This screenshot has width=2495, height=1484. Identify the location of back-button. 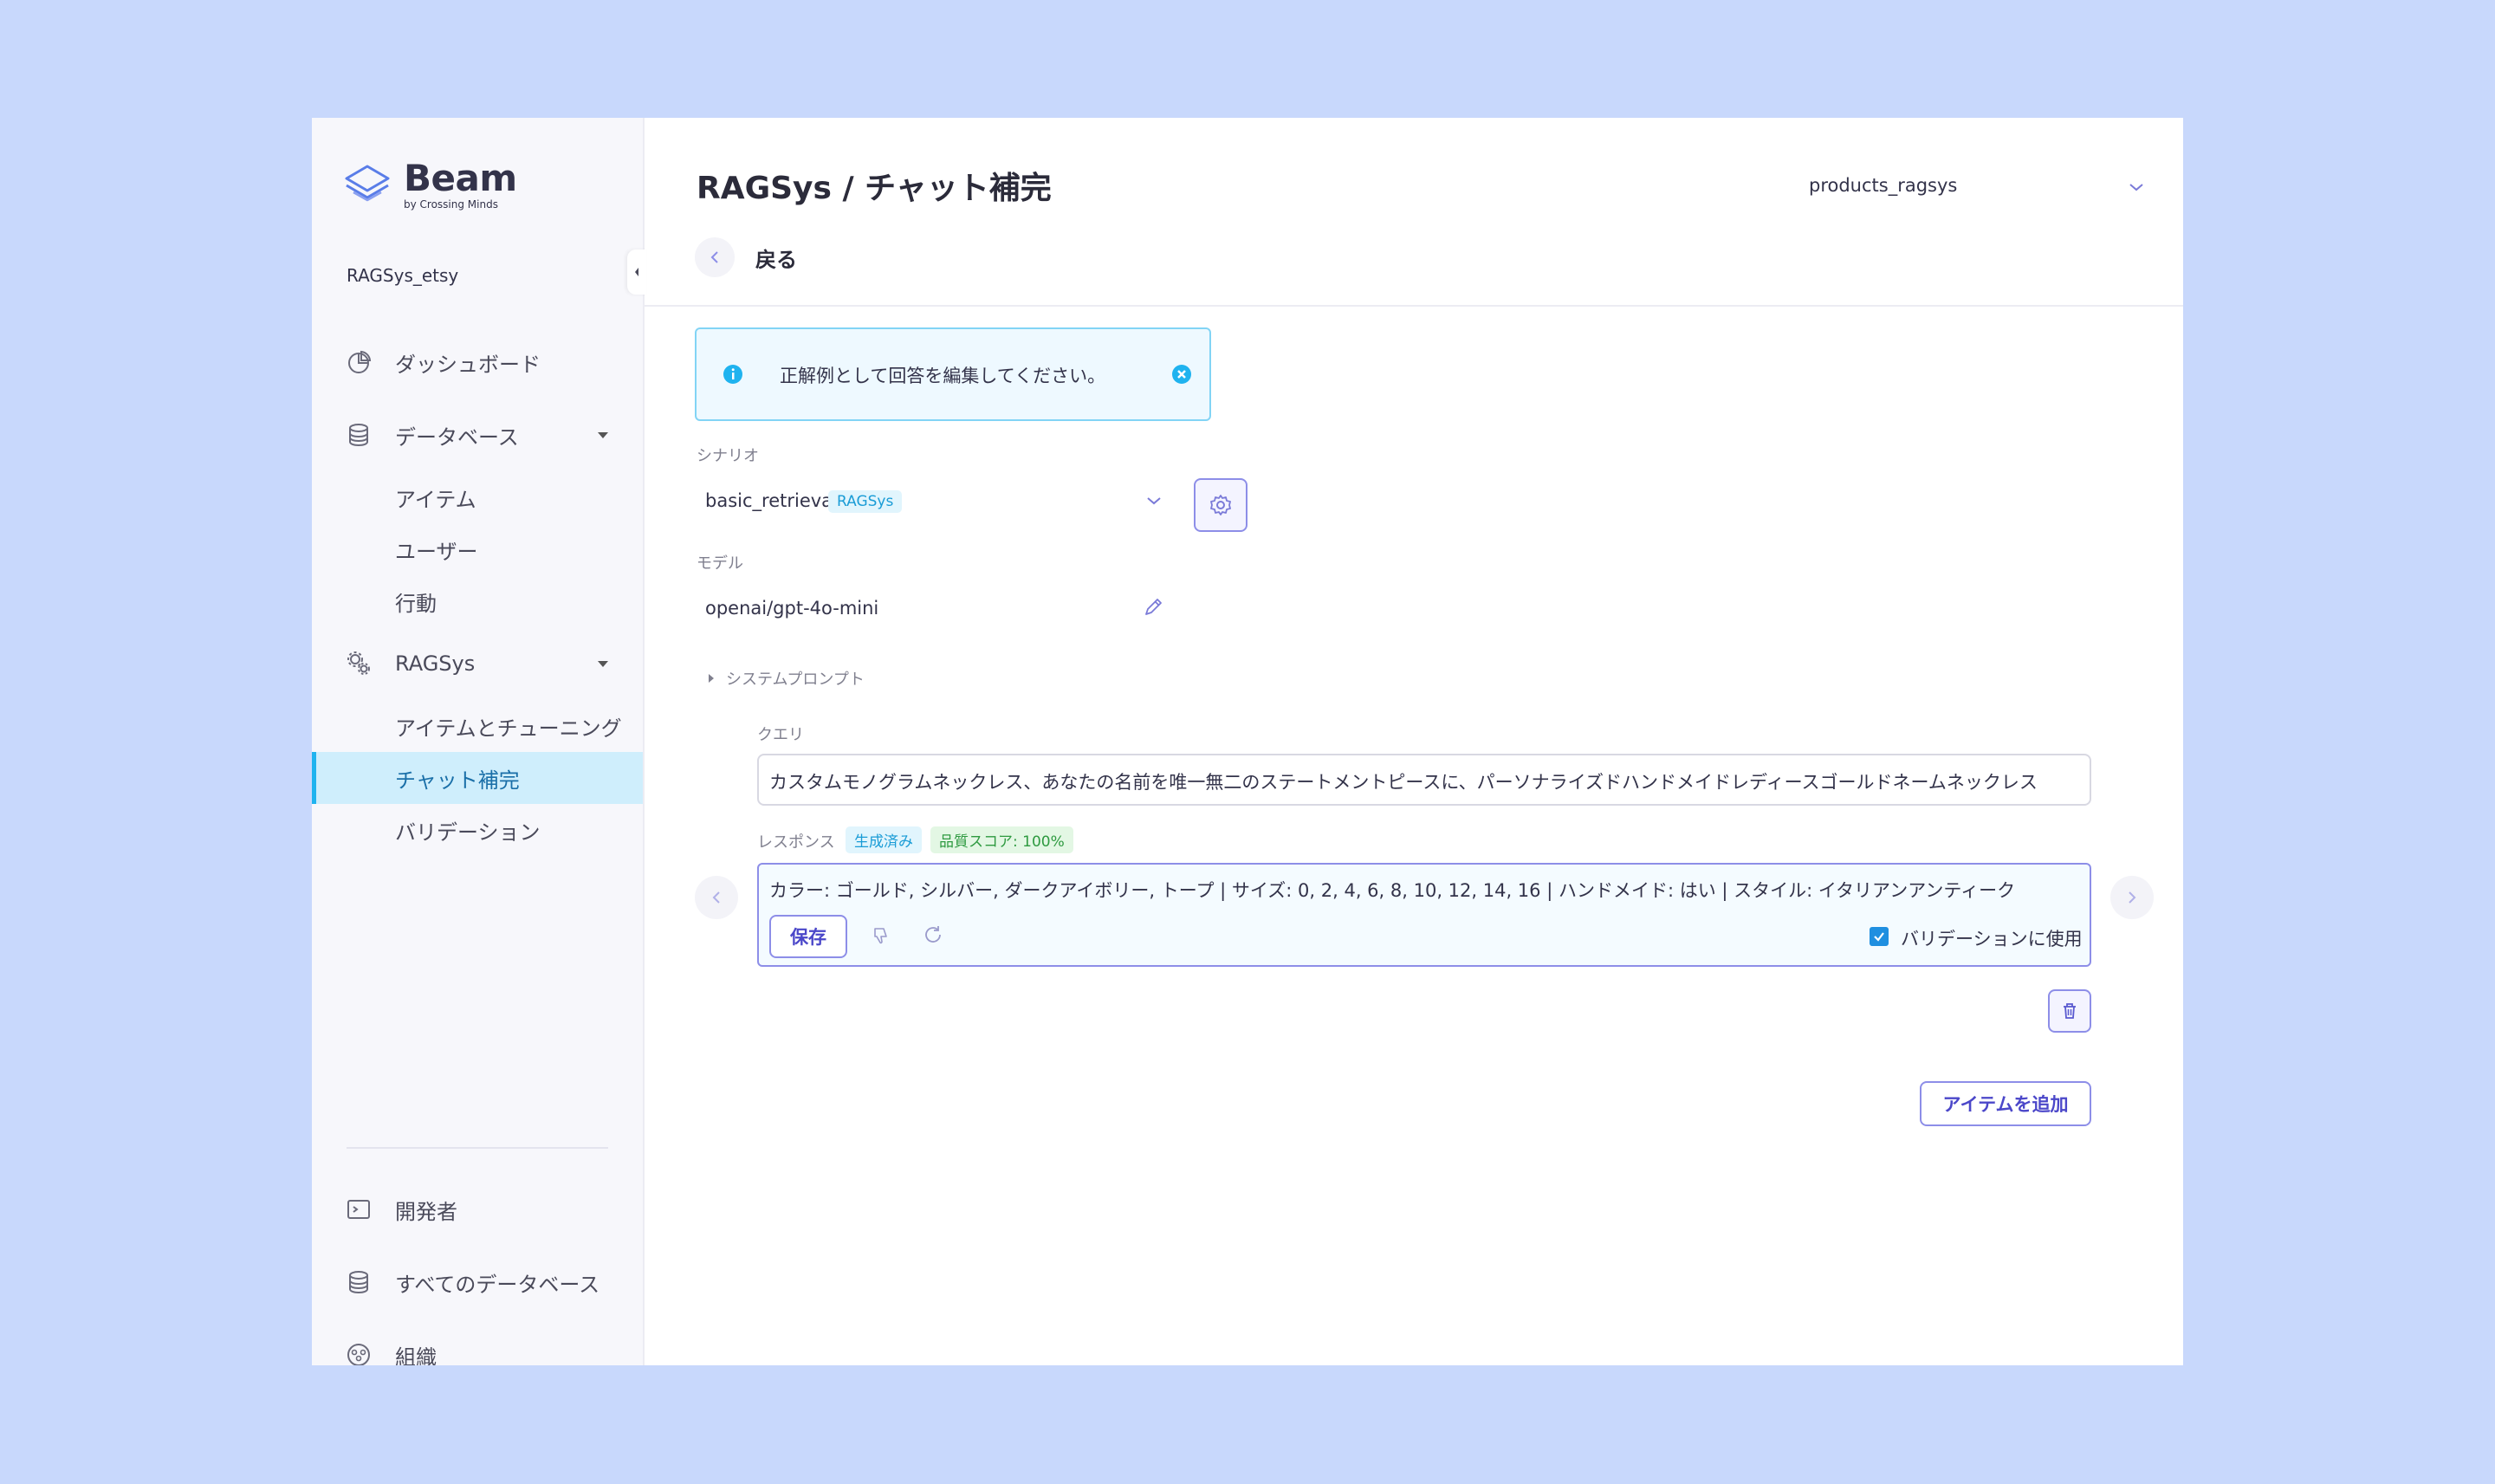
(715, 257).